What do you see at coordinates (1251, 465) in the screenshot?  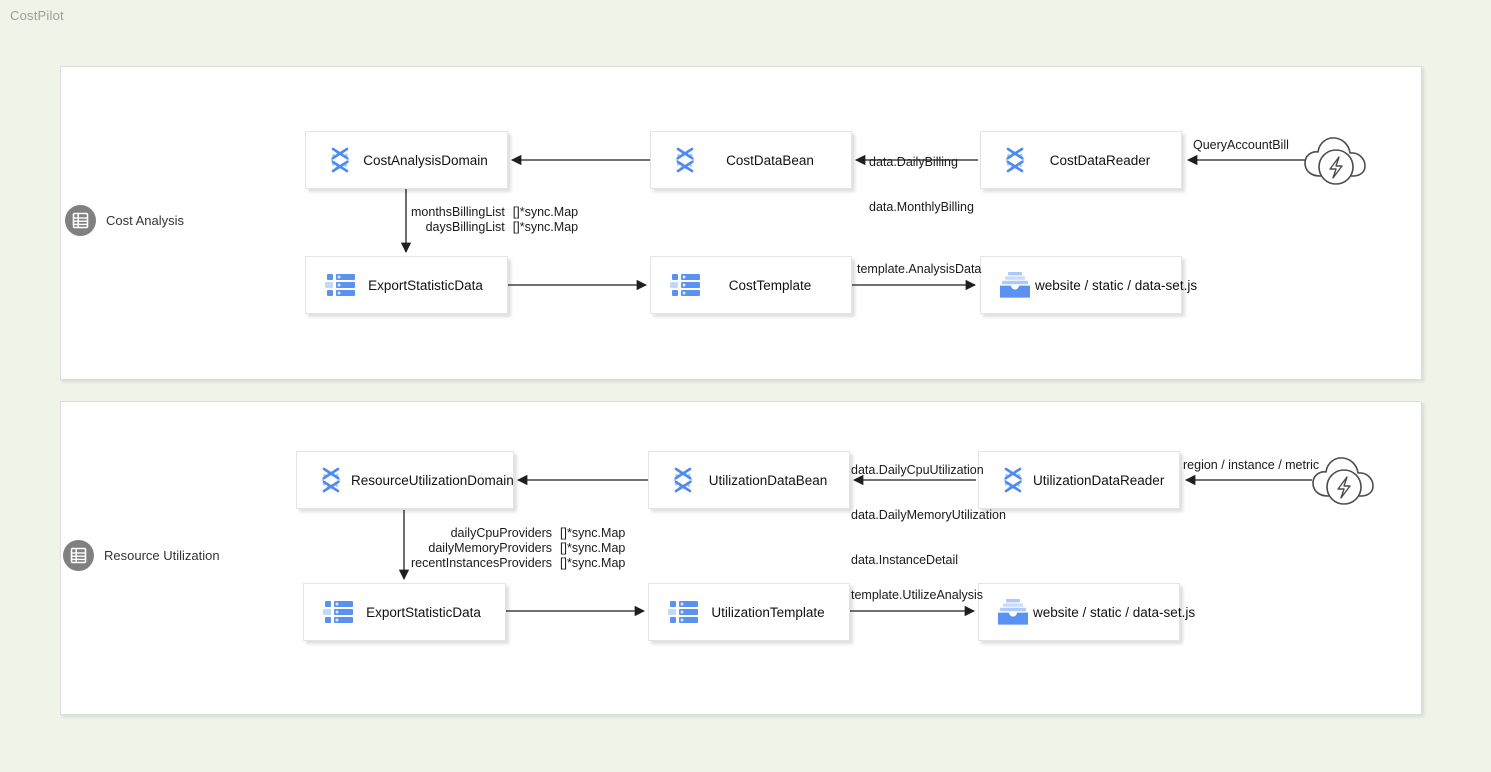 I see `edge-label-region-instance-metric: region / instance / metric` at bounding box center [1251, 465].